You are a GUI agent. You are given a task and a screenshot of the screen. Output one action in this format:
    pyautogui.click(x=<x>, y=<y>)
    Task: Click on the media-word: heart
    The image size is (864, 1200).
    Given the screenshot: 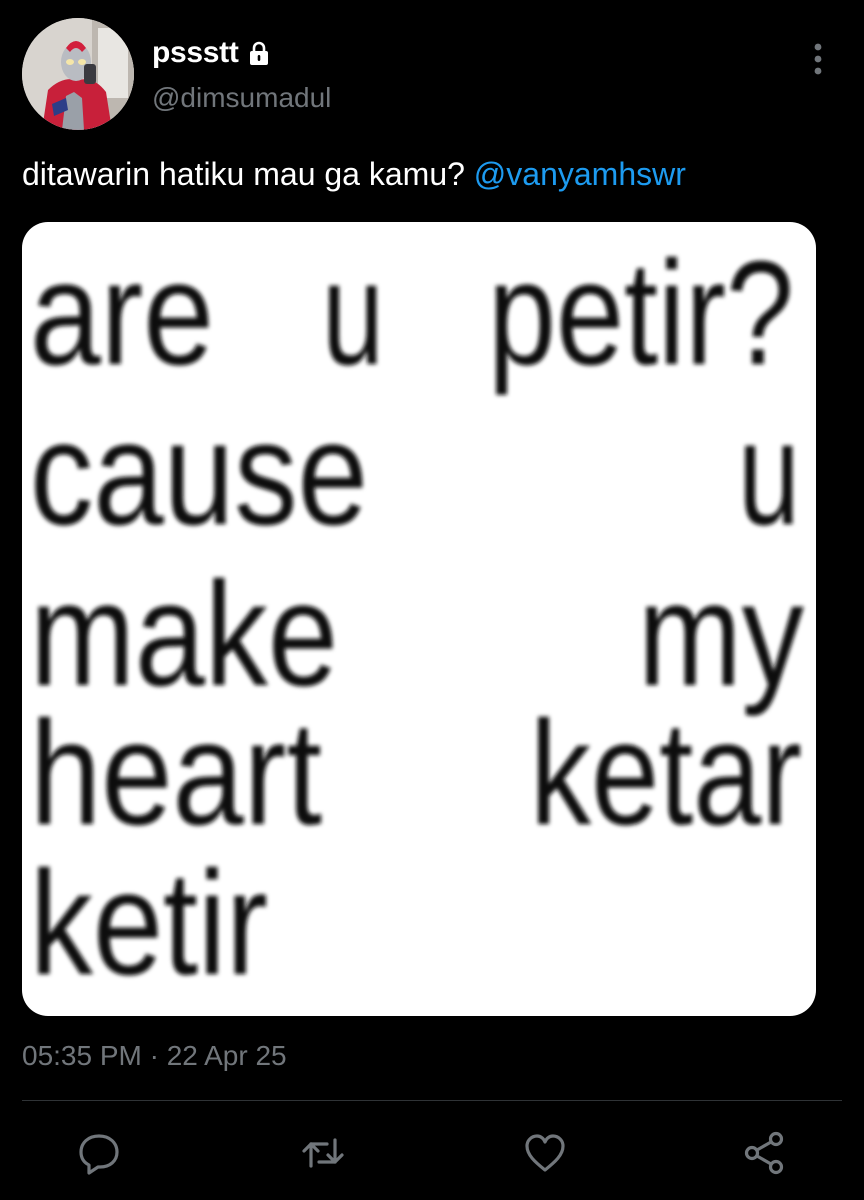 What is the action you would take?
    pyautogui.click(x=176, y=773)
    